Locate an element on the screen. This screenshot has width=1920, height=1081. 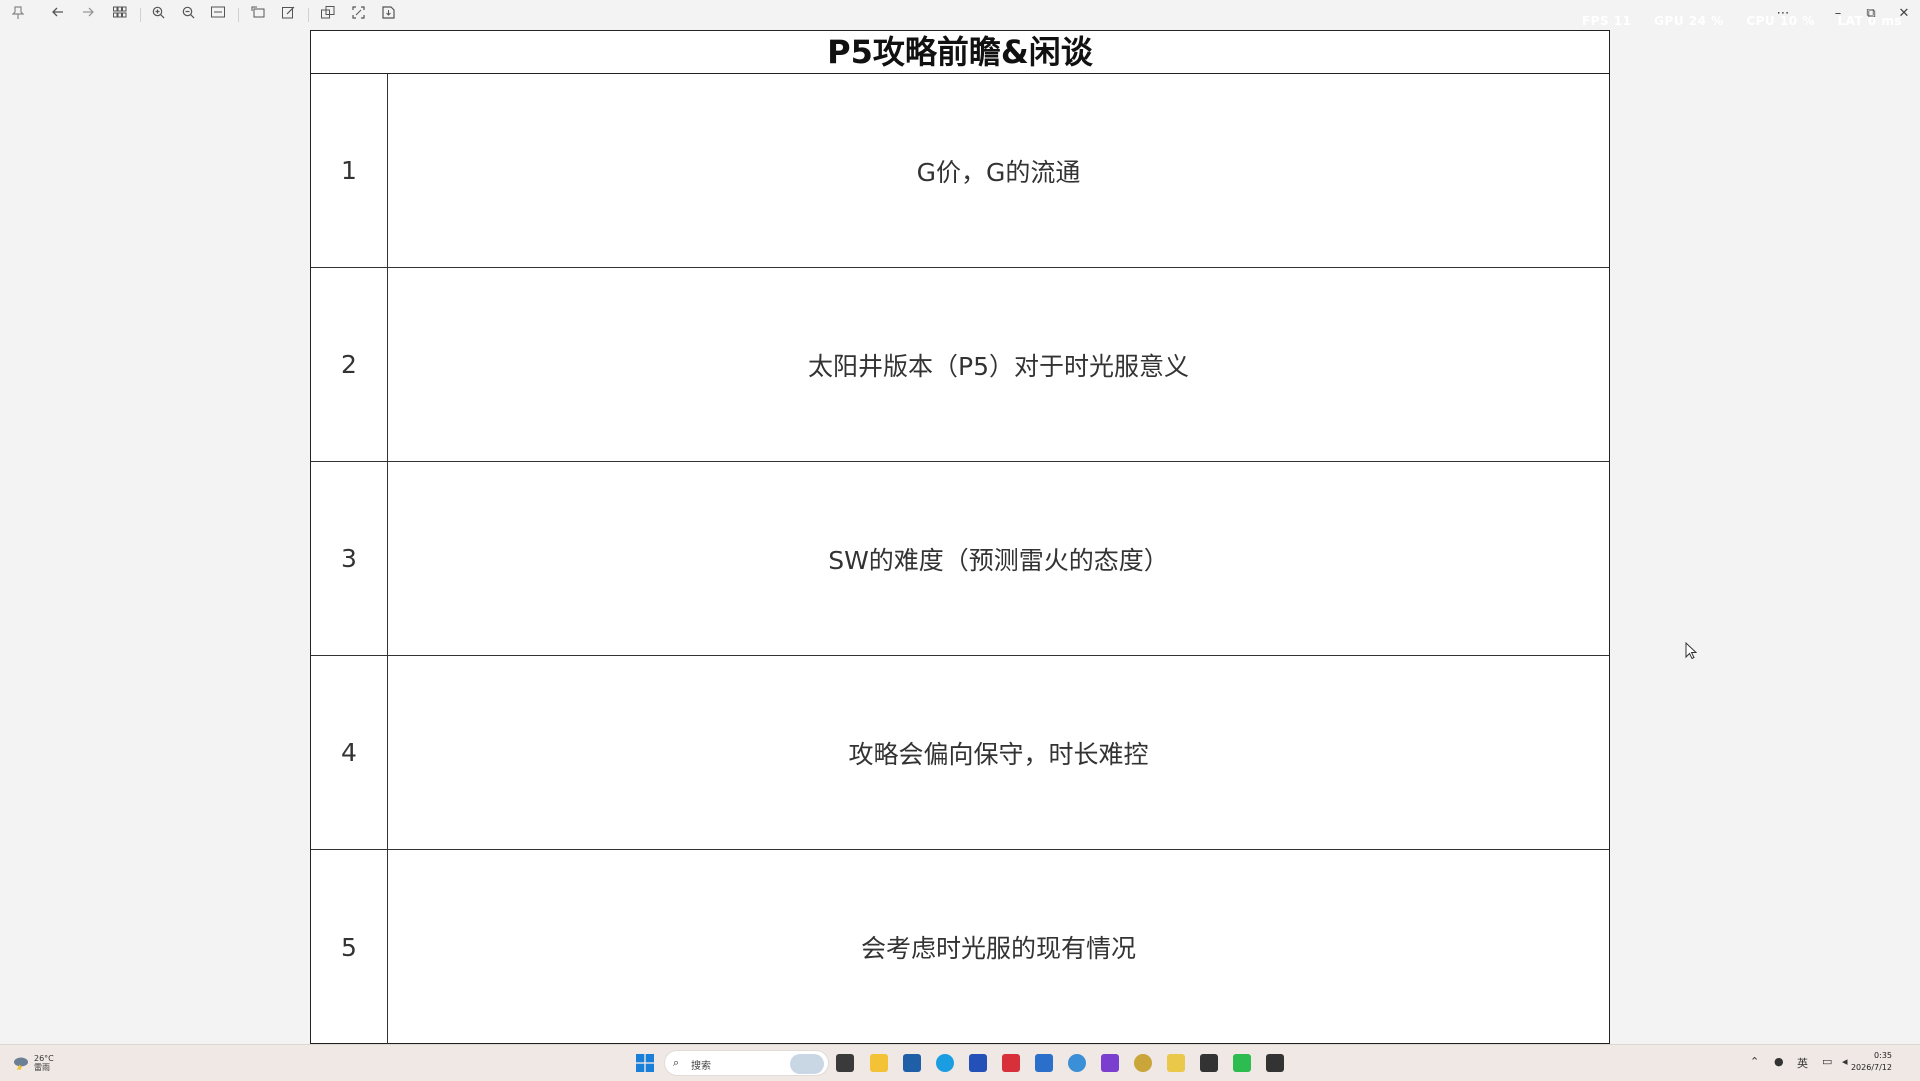
row-number: 3 is located at coordinates (349, 558).